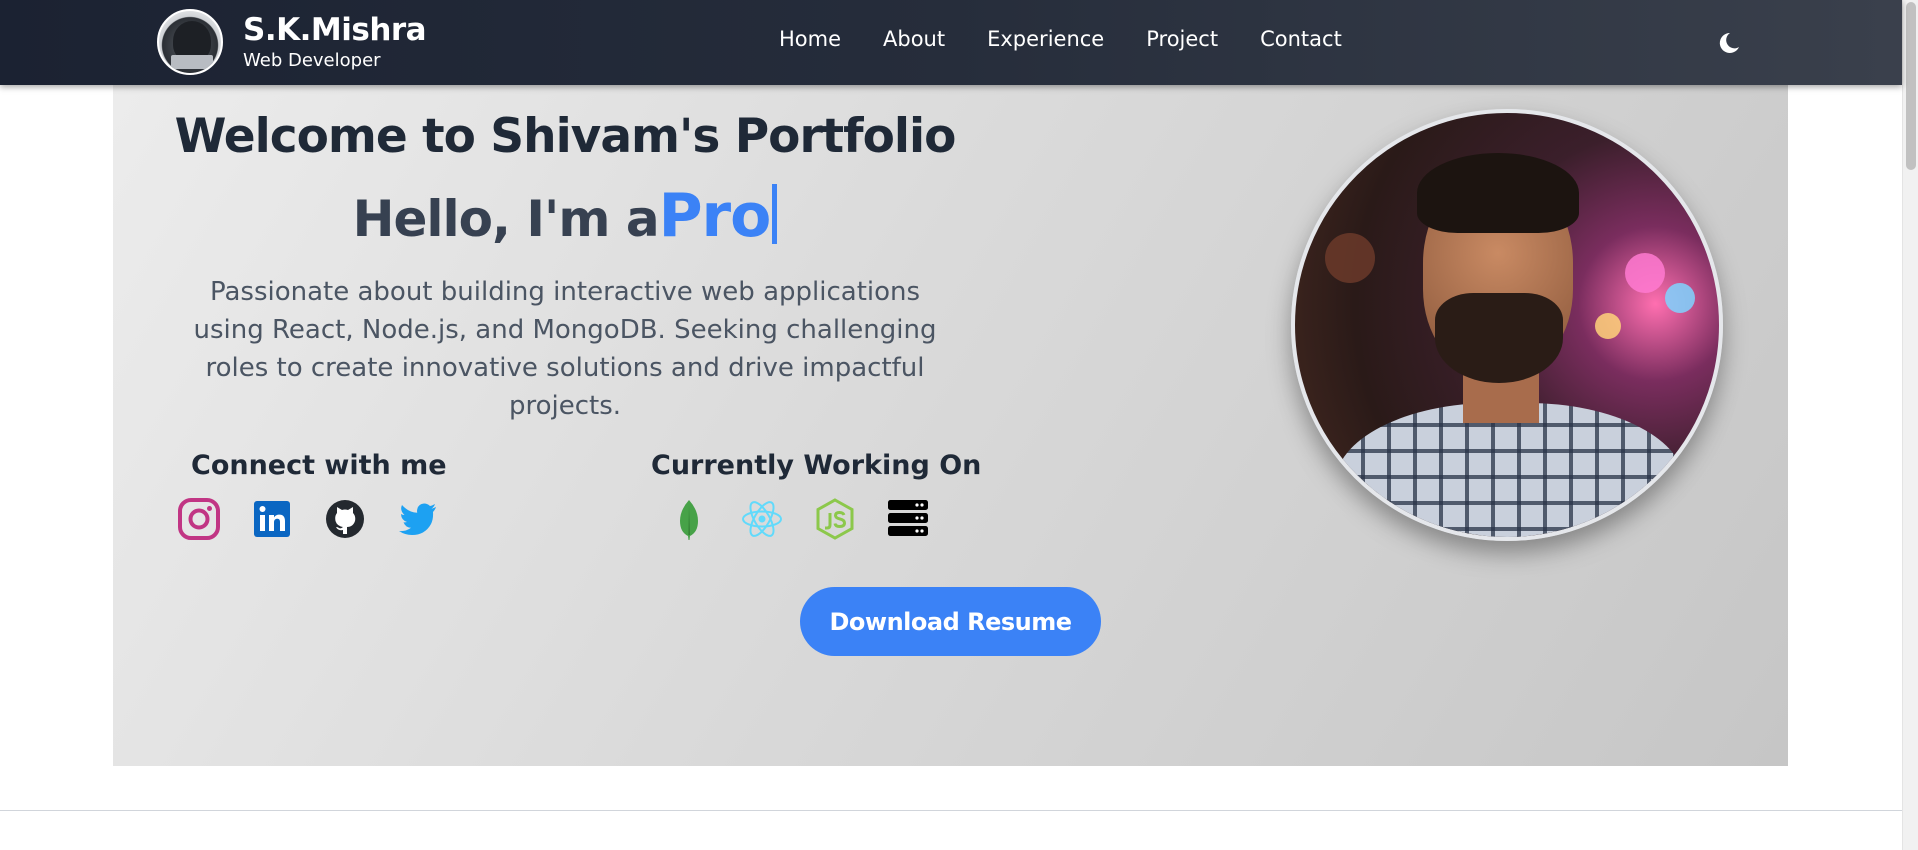  I want to click on nav-contact: Contact, so click(1301, 39).